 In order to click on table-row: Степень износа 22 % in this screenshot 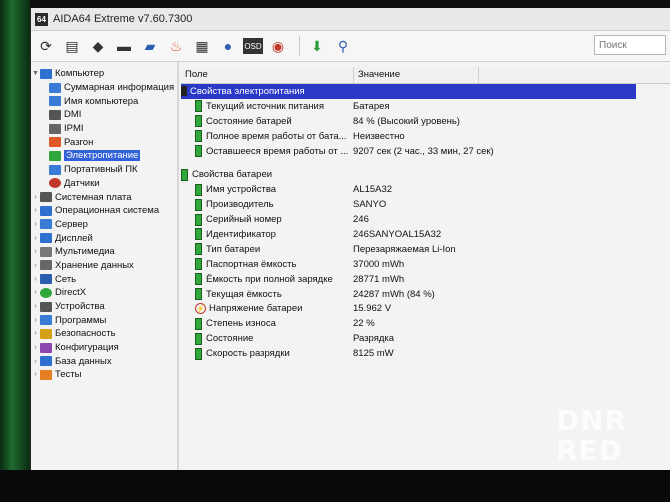, I will do `click(425, 323)`.